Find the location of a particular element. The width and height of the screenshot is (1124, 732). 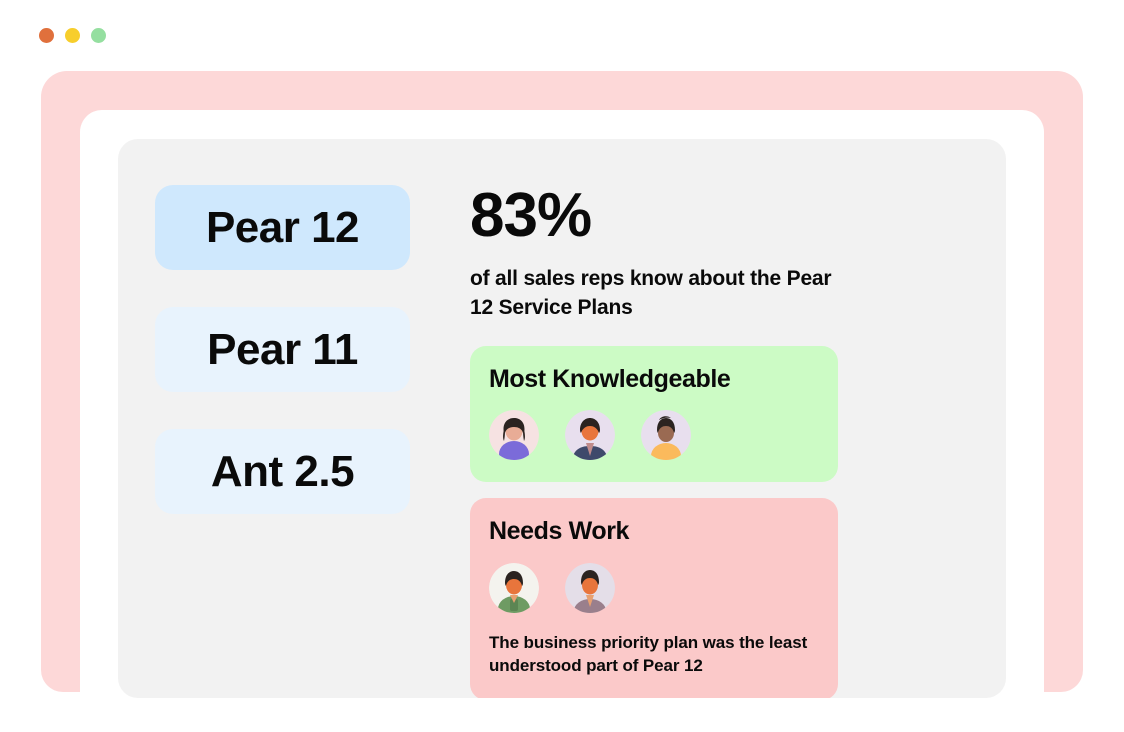

stat-percentage: 83% is located at coordinates (531, 215).